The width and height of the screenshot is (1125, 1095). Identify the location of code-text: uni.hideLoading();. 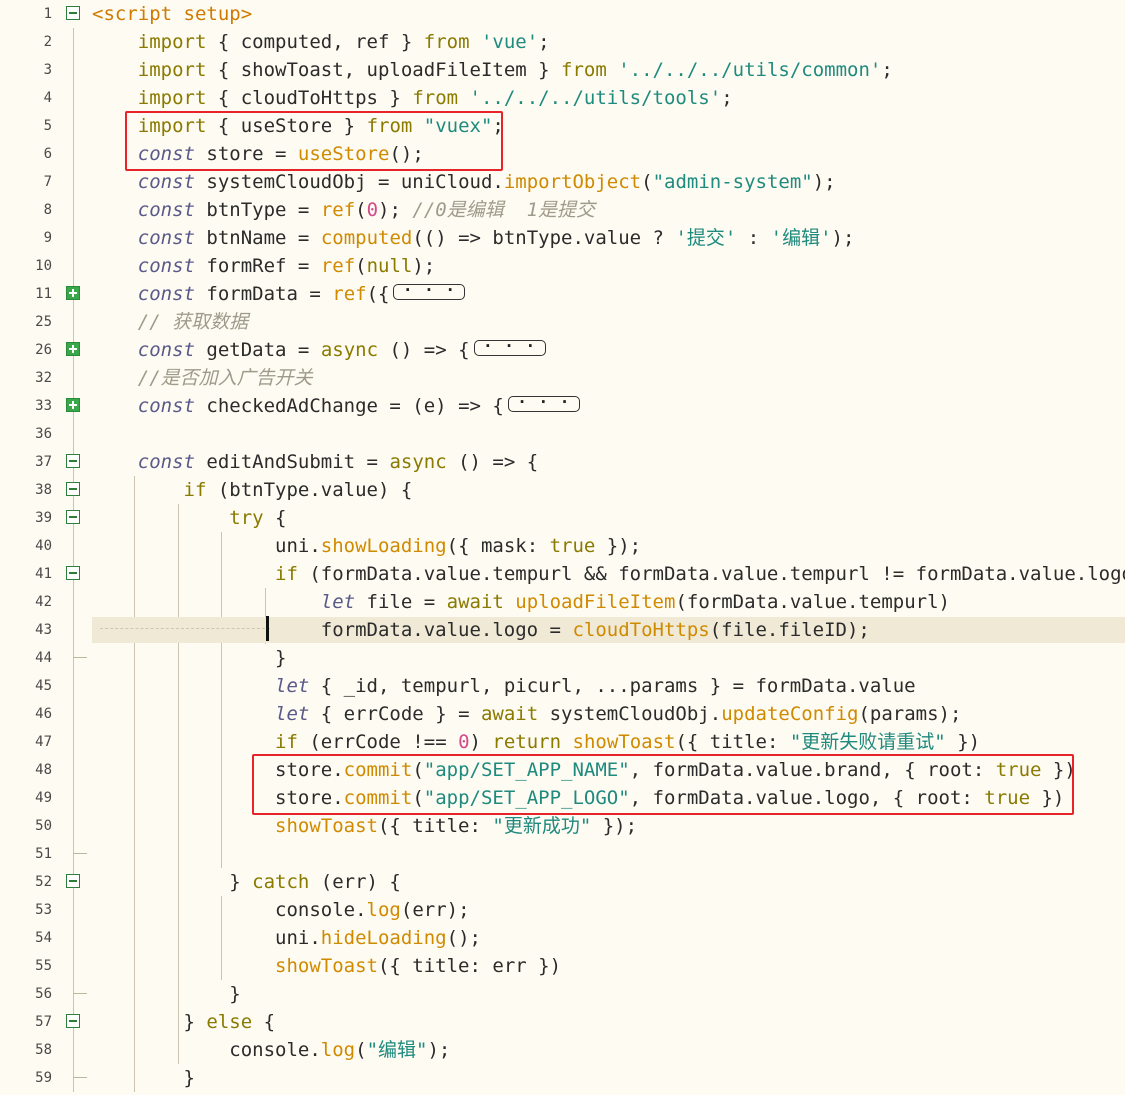
(286, 938).